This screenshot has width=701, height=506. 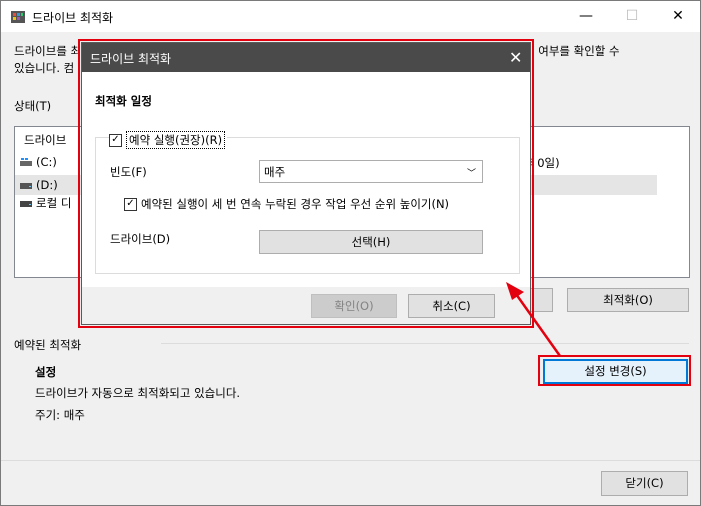 I want to click on frequency-select: 매주 ﹀, so click(x=371, y=171).